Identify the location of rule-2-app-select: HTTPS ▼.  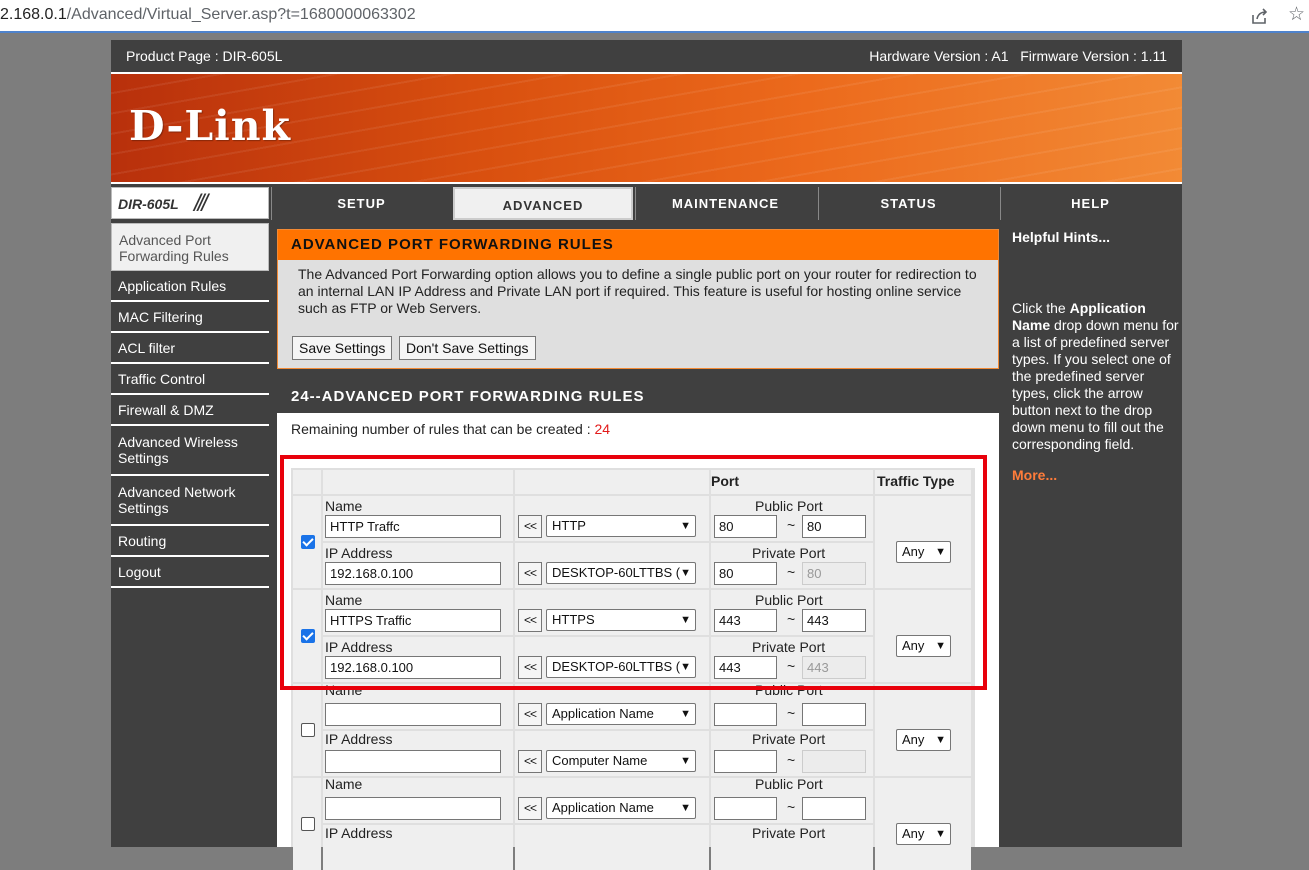
(621, 620).